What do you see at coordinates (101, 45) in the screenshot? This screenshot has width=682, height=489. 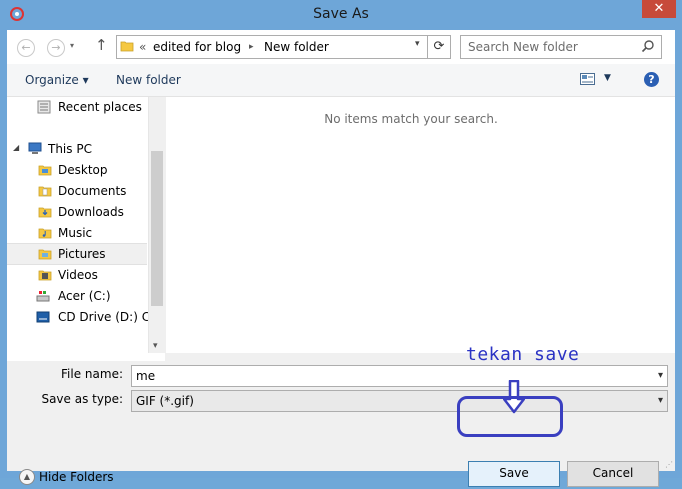 I see `up-arrow-icon: ↑` at bounding box center [101, 45].